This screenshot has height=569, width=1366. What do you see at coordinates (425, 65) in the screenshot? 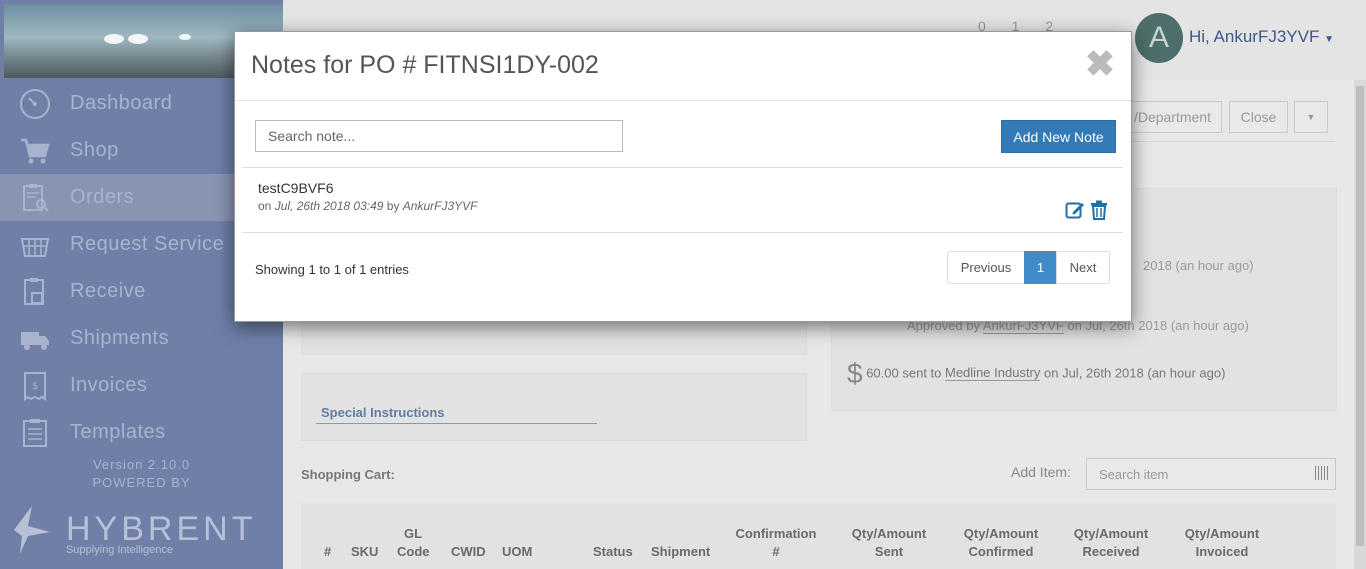
I see `modal-title: Notes for PO # FITNSI1DY-002` at bounding box center [425, 65].